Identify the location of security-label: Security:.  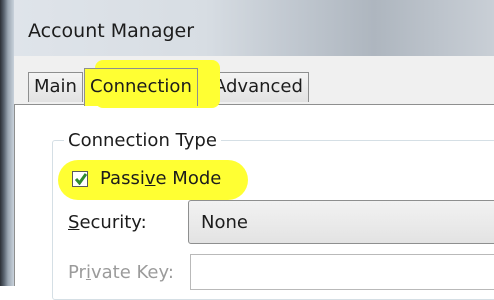
(107, 222).